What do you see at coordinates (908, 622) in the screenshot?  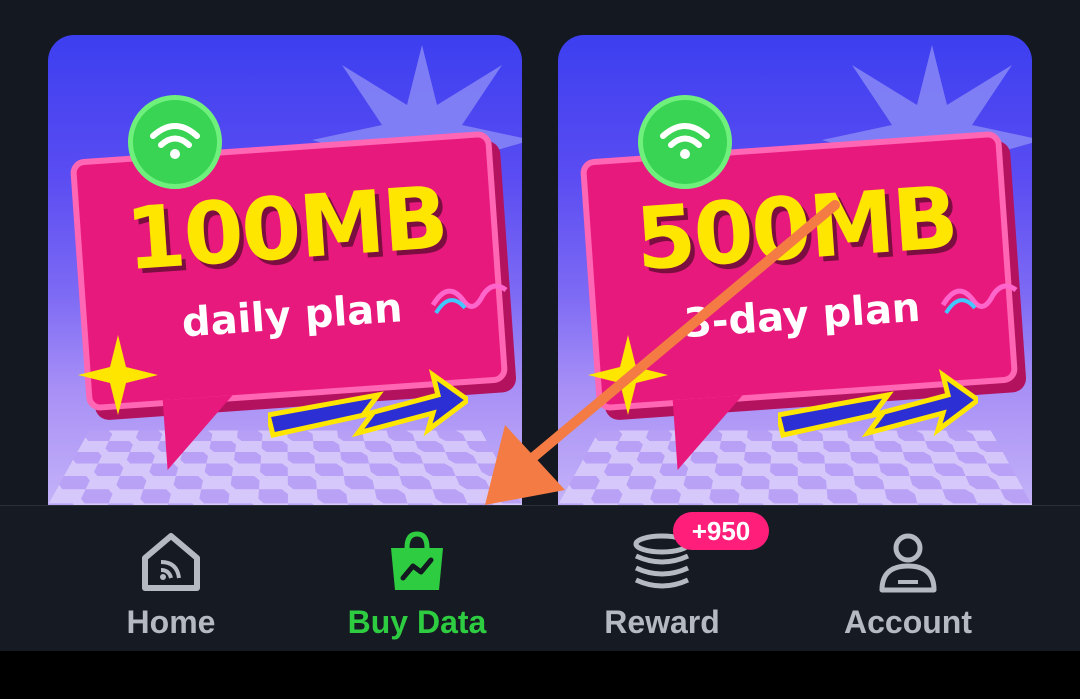 I see `nav-label-account: Account` at bounding box center [908, 622].